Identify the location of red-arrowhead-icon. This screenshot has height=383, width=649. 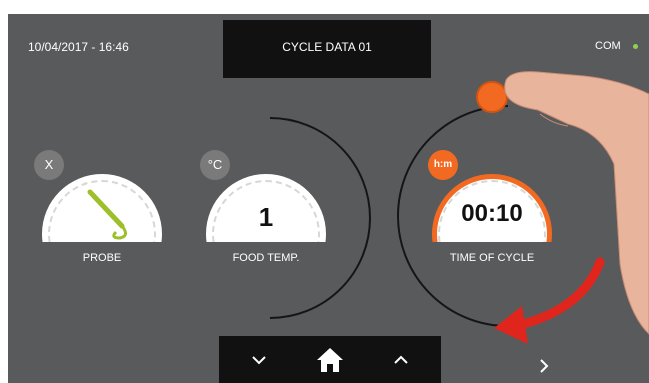
(511, 325).